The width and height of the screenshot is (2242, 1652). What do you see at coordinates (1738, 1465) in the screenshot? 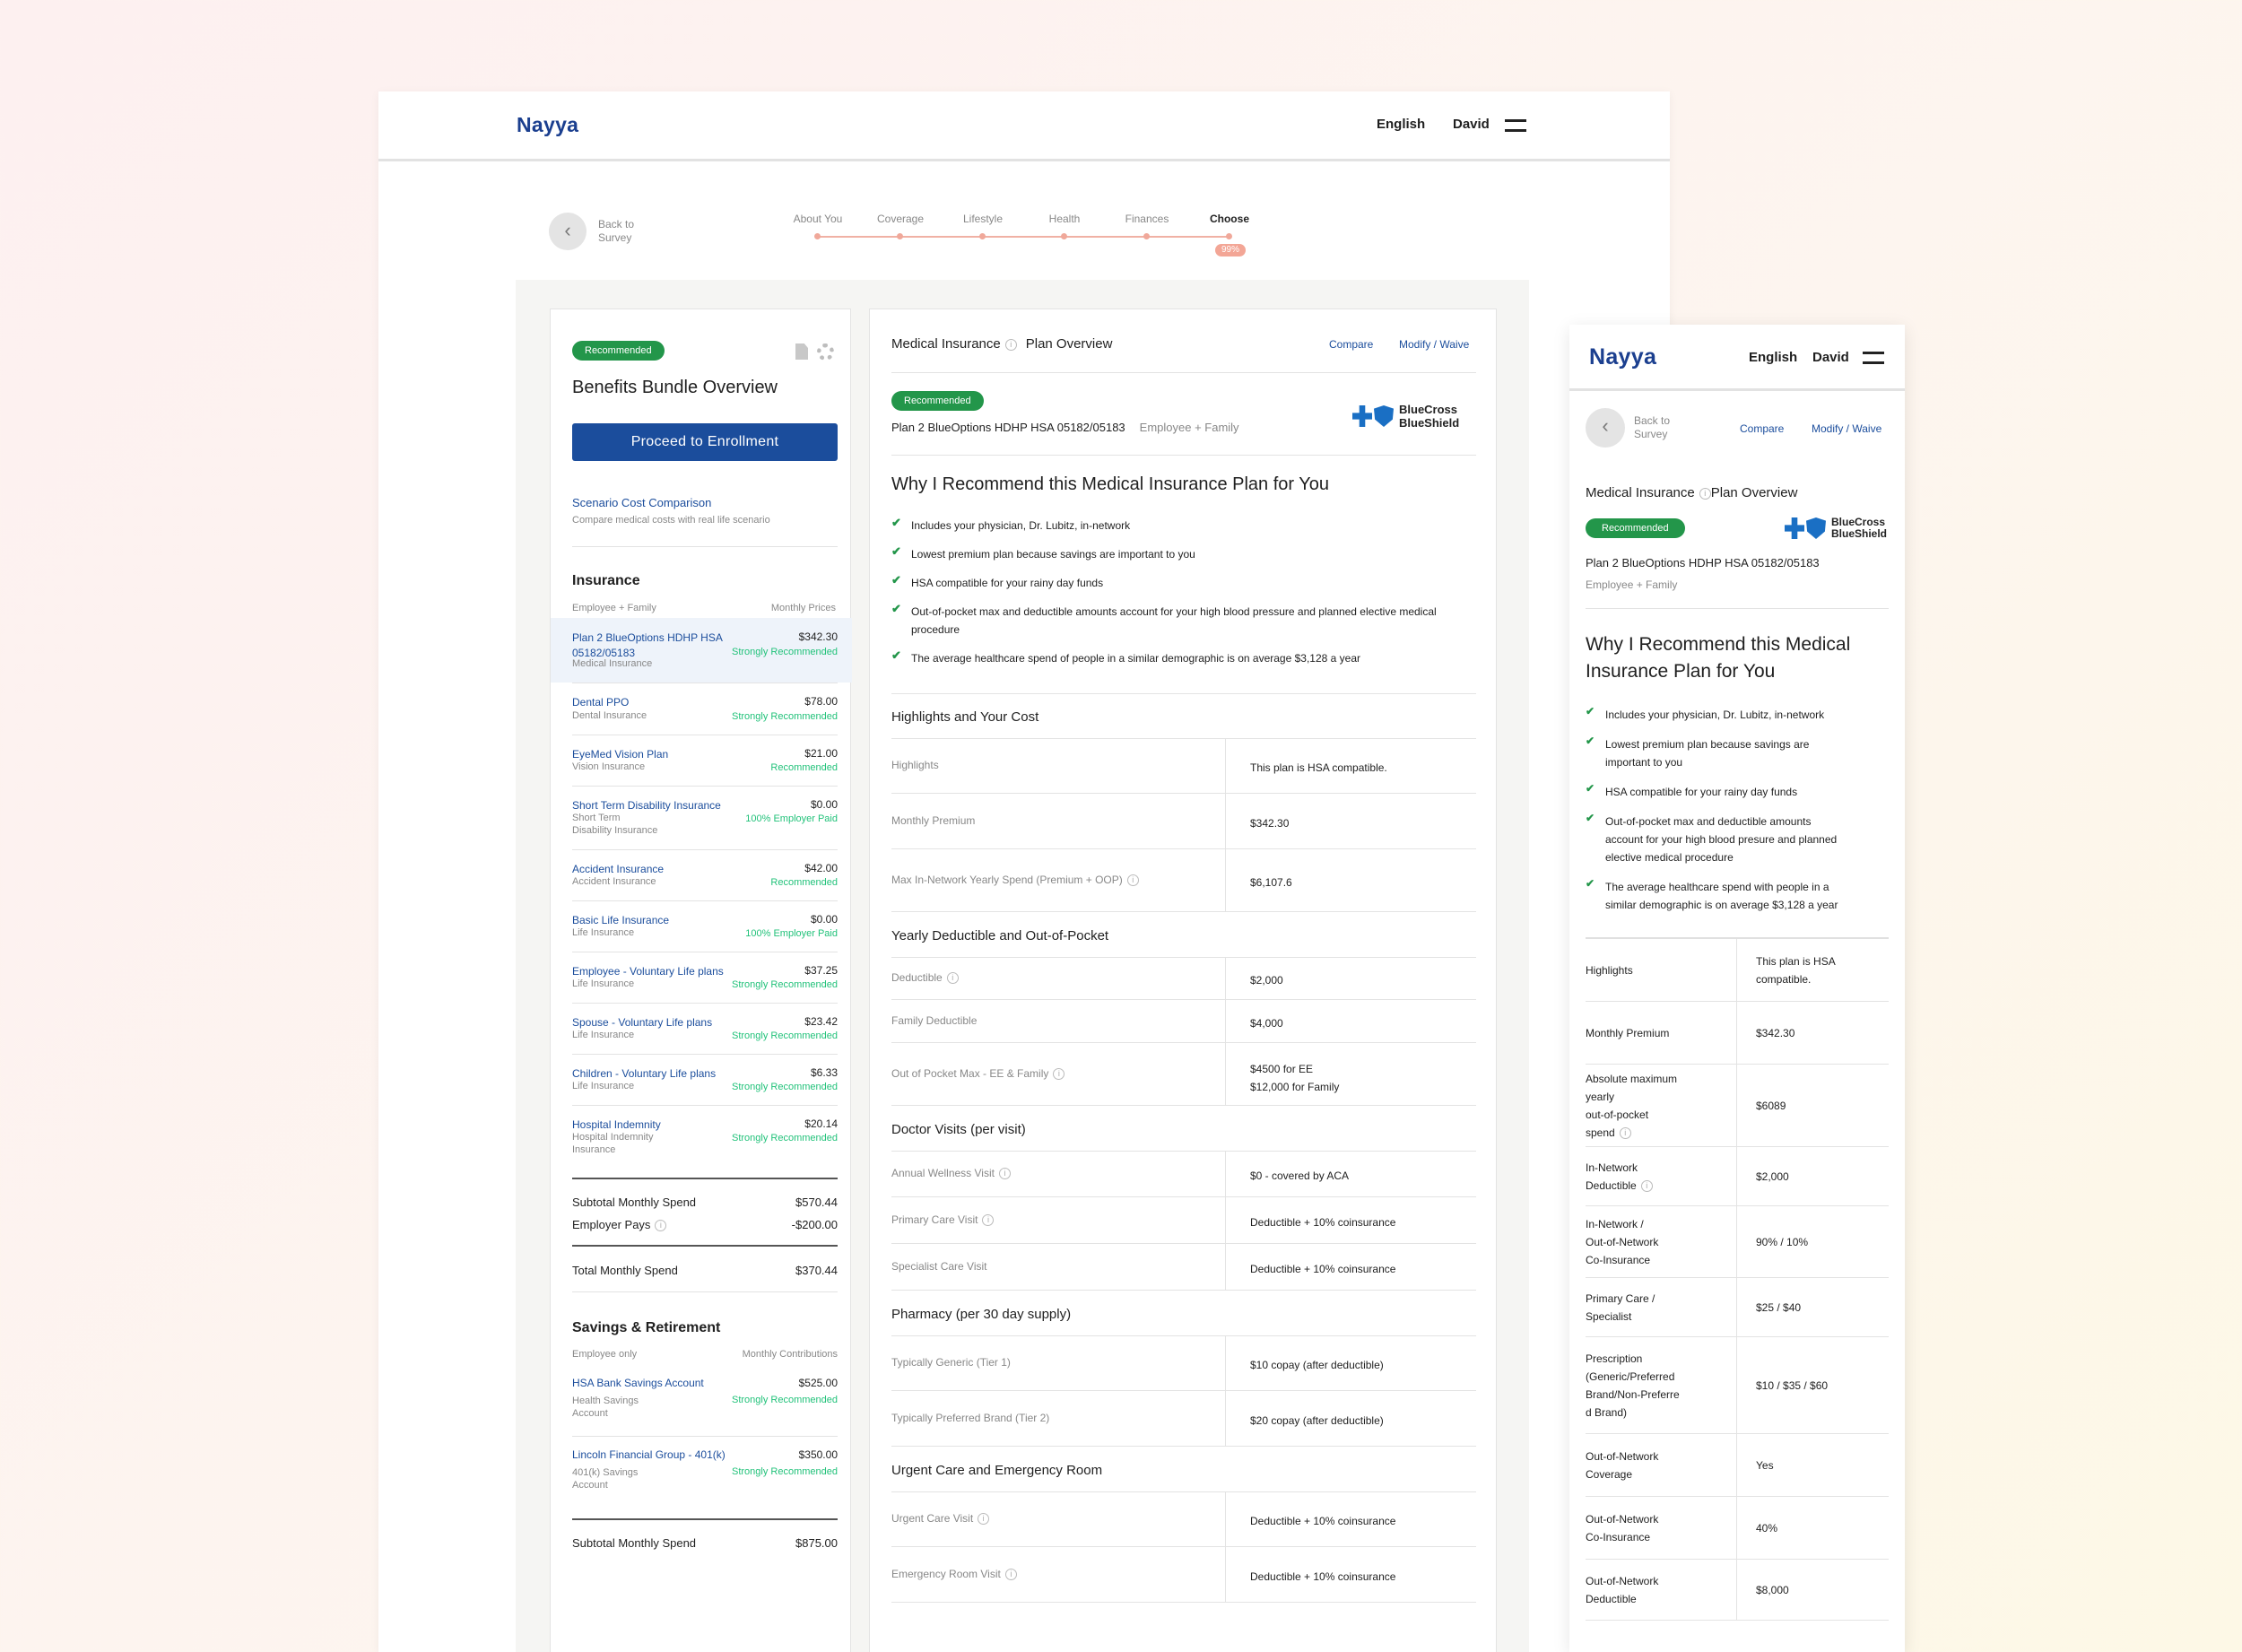
I see `detail-row: Out-of-Network Coverage Yes` at bounding box center [1738, 1465].